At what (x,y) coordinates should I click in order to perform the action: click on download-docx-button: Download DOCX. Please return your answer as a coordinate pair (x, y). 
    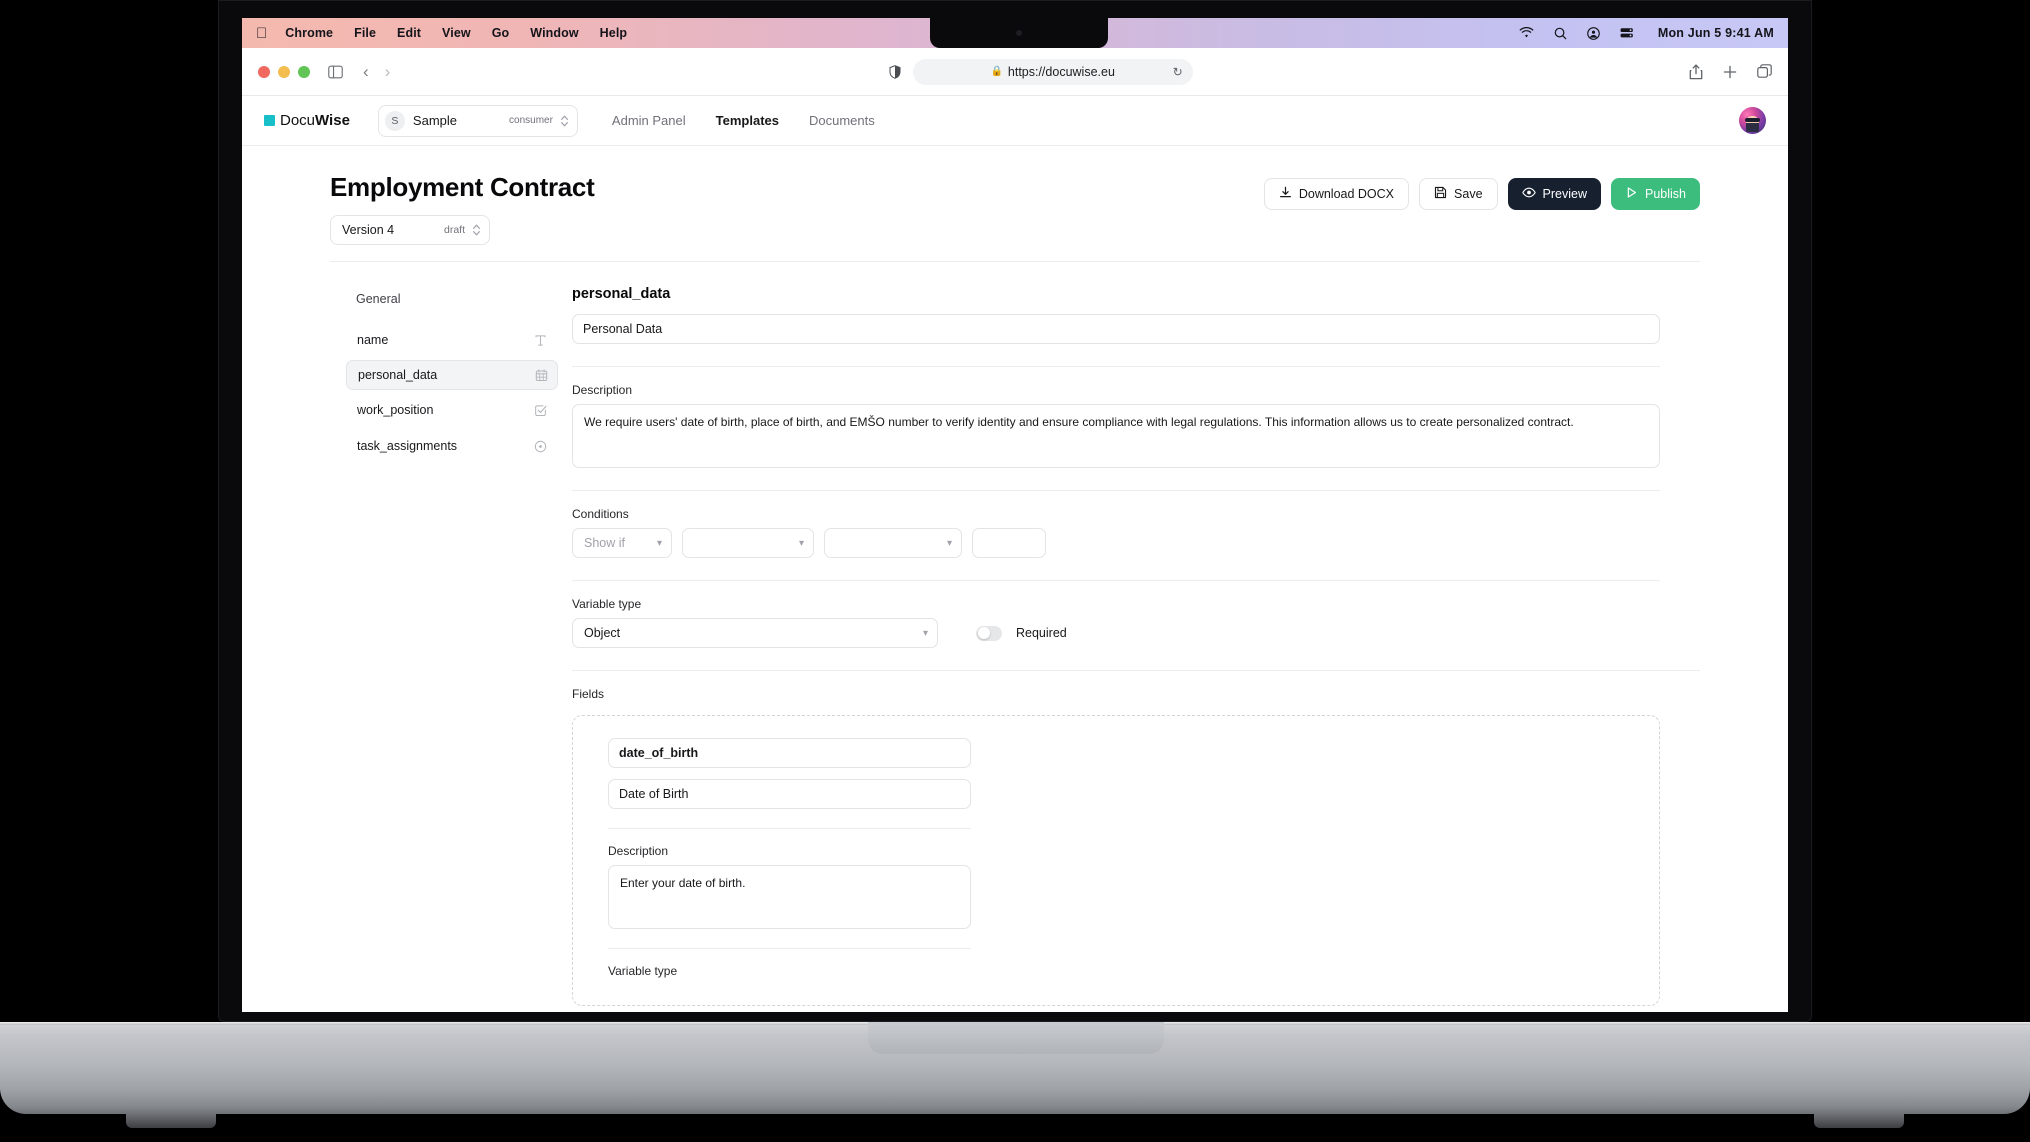
    Looking at the image, I should click on (1336, 194).